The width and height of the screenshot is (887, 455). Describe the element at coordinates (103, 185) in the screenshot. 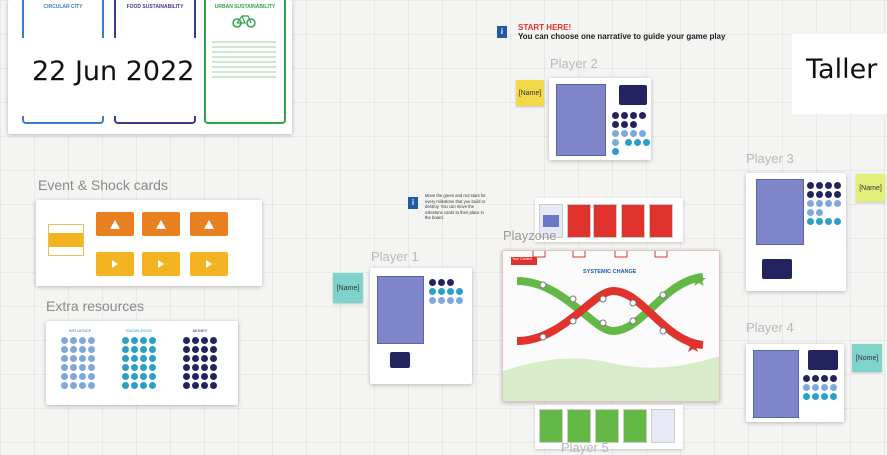

I see `events-heading: Event & Shock cards` at that location.